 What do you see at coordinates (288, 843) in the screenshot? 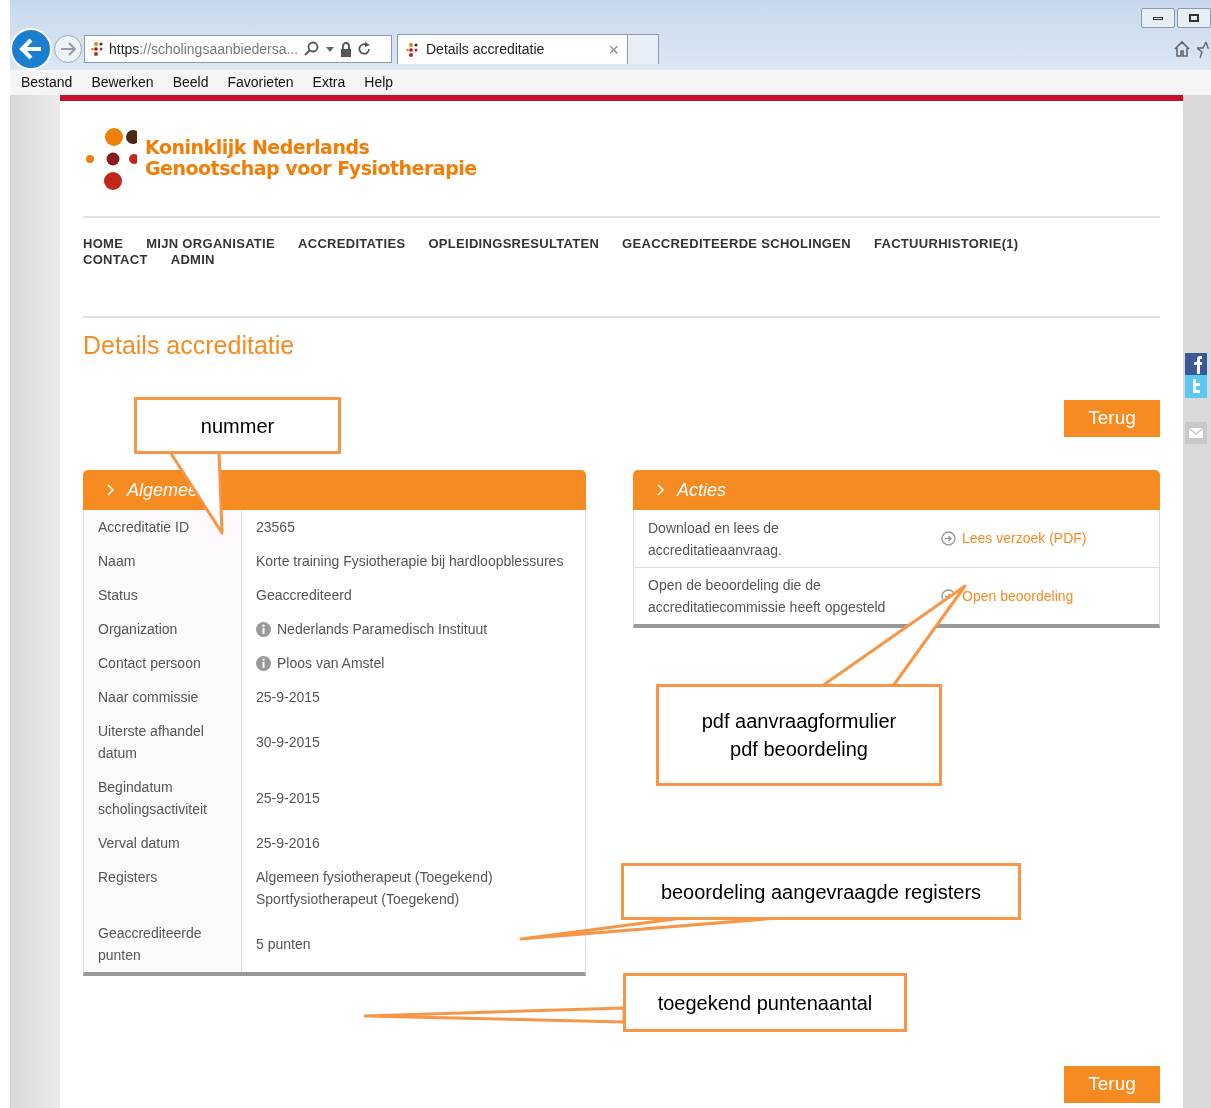
I see `field-value: 25-9-2016` at bounding box center [288, 843].